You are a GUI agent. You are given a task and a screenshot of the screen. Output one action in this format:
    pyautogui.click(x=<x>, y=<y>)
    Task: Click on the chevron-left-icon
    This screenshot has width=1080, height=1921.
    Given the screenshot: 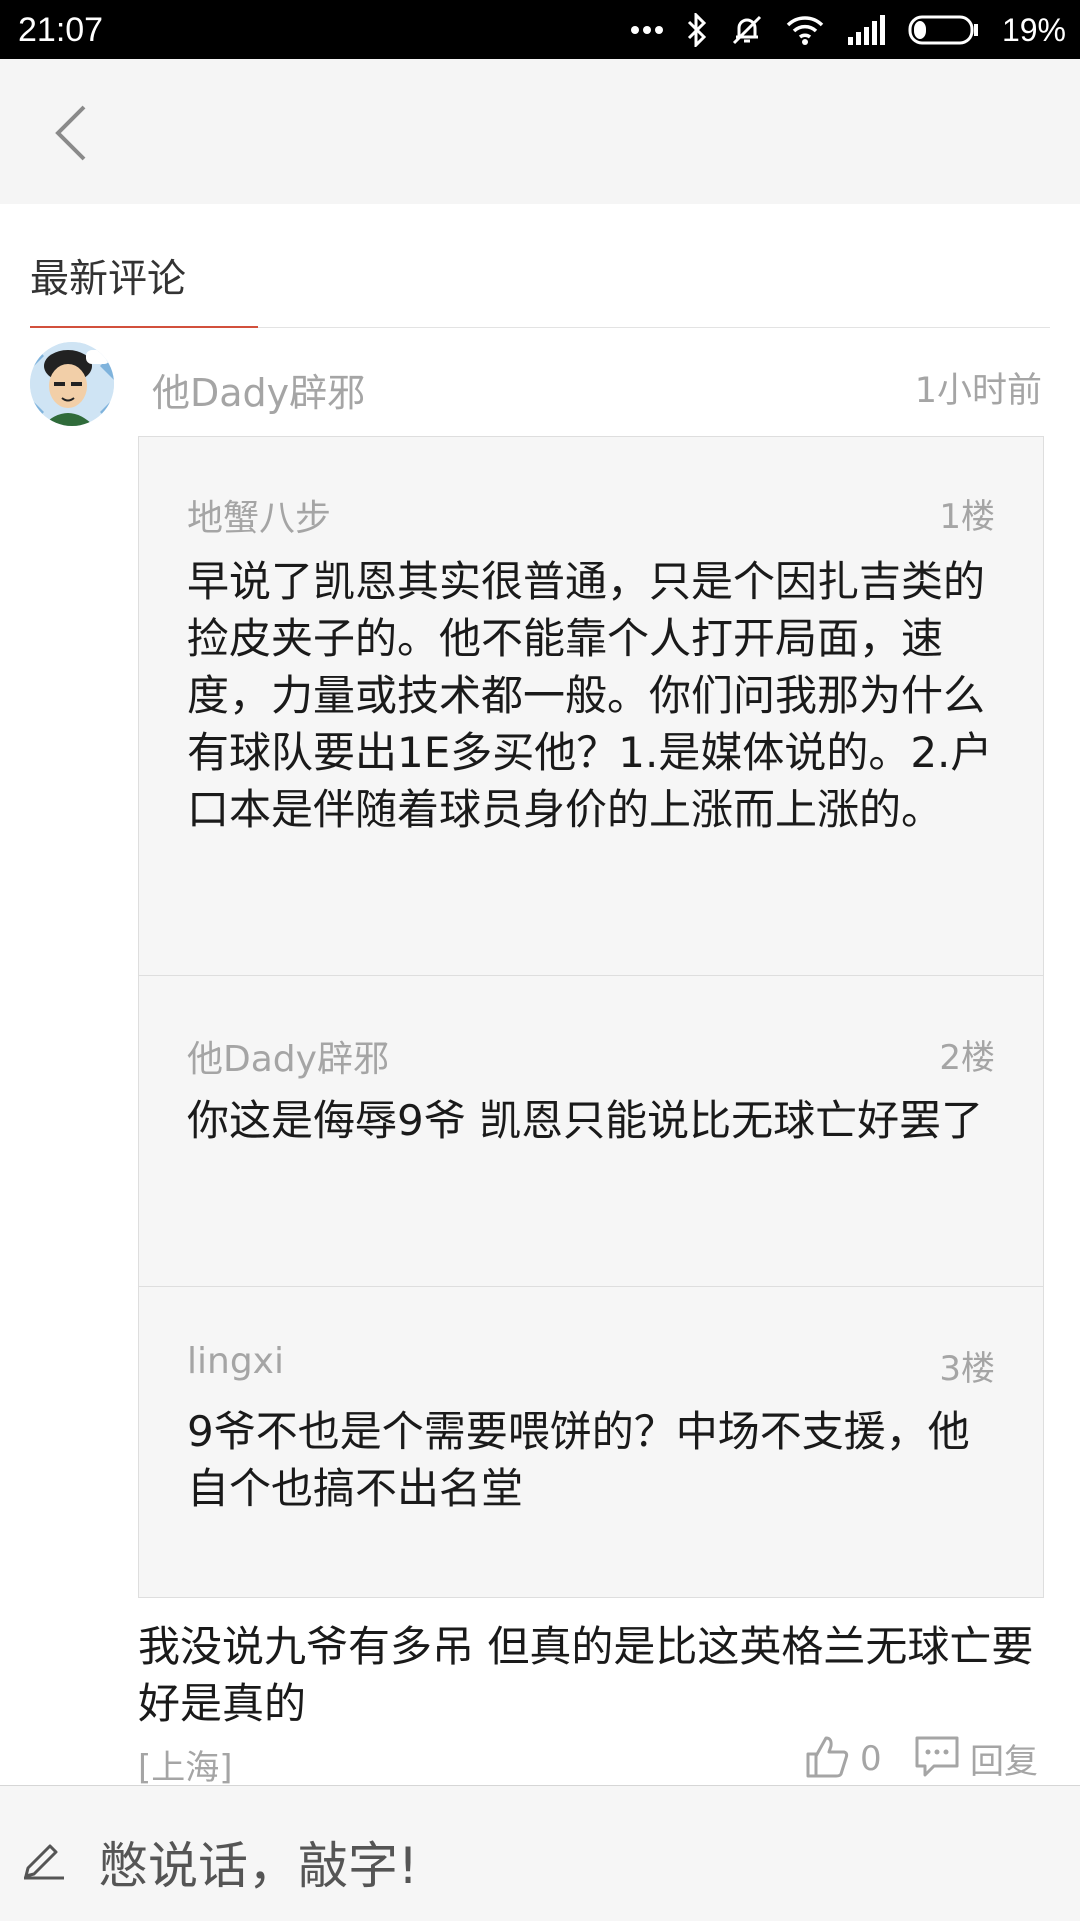 What is the action you would take?
    pyautogui.click(x=71, y=135)
    